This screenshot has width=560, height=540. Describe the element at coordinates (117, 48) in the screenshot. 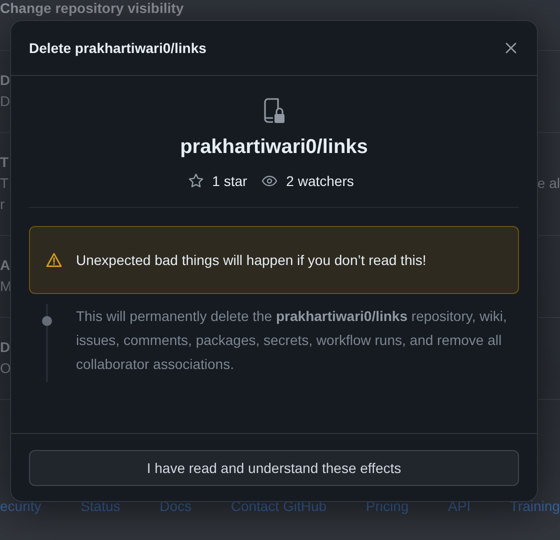

I see `dialog-title: Delete prakhartiwari0/links` at that location.